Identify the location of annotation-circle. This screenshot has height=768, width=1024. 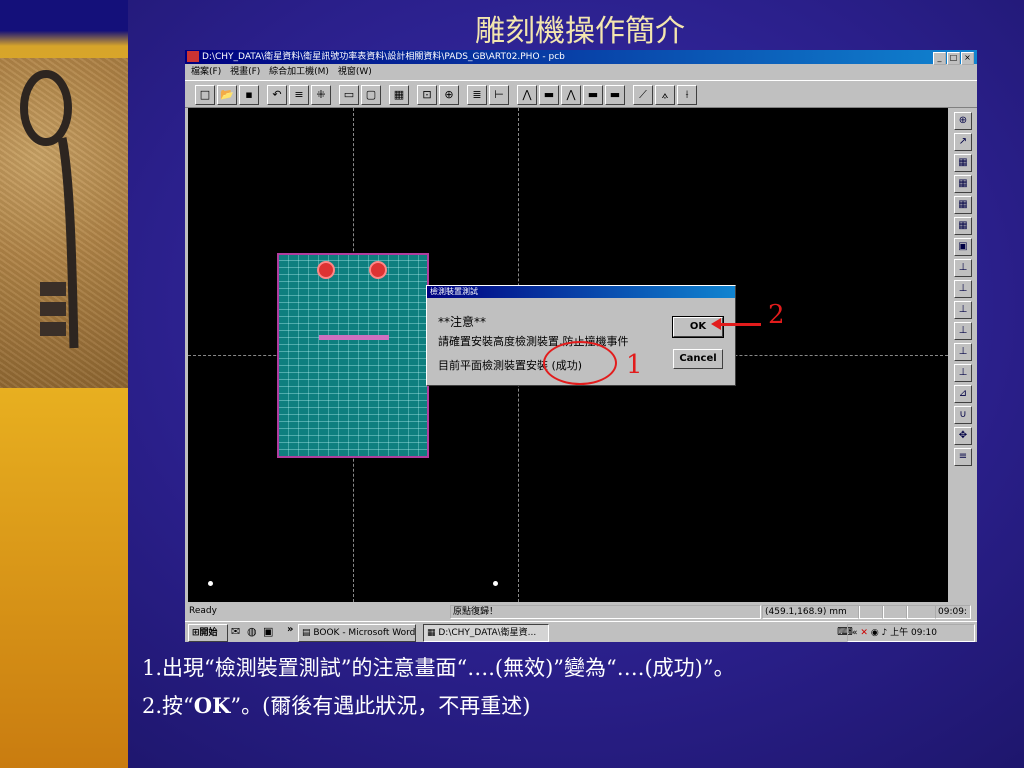
(580, 363).